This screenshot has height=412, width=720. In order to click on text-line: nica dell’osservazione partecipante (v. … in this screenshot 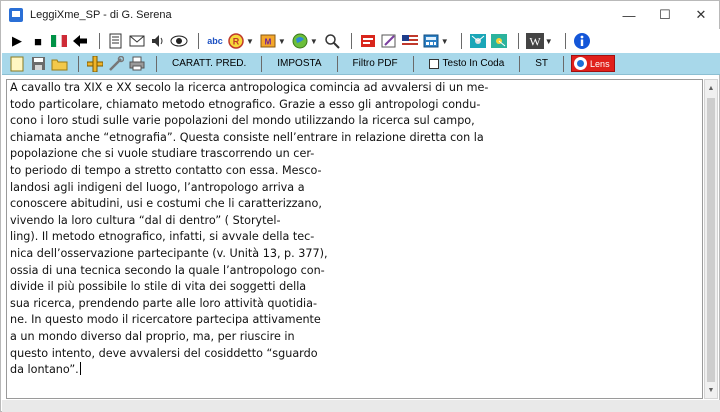, I will do `click(169, 253)`.